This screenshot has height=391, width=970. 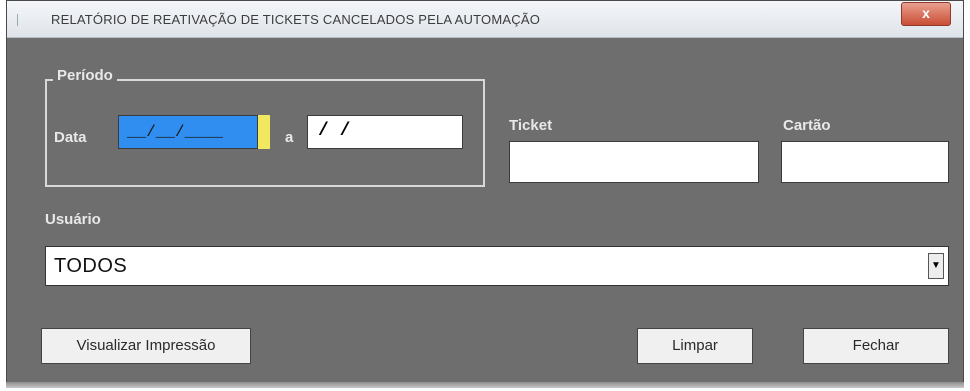 I want to click on dropdown-button: ▼, so click(x=936, y=266).